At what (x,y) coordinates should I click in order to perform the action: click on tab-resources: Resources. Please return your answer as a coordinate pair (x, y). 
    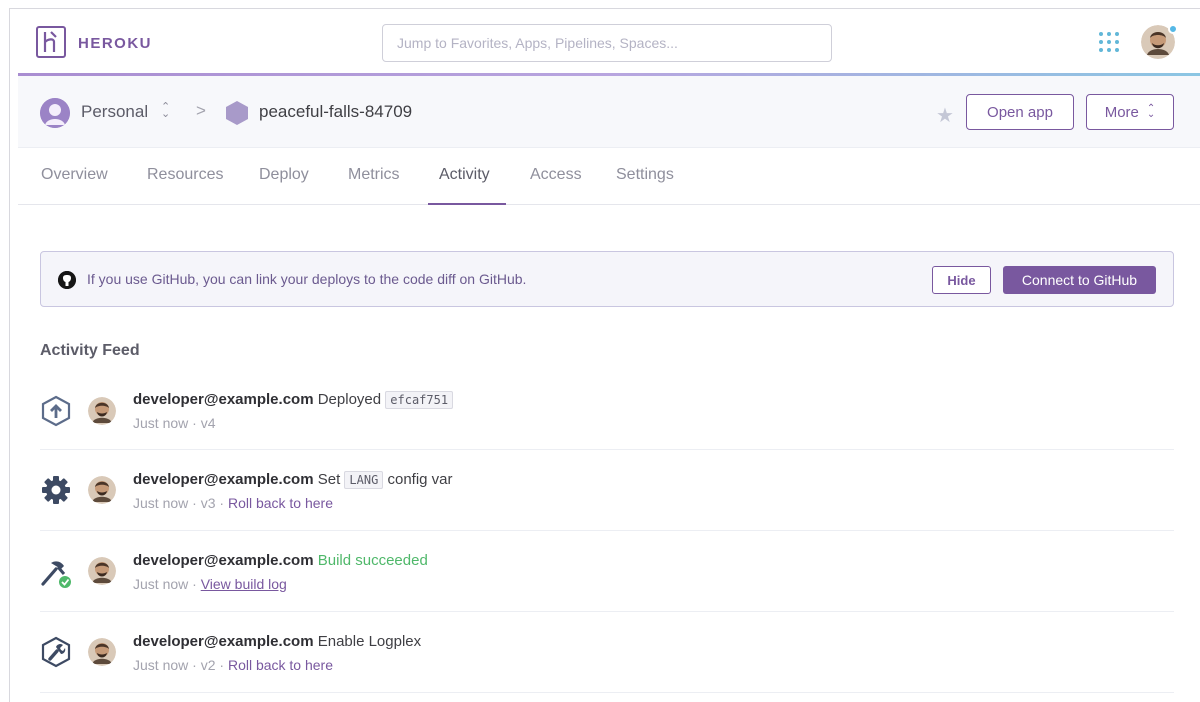
    Looking at the image, I should click on (185, 175).